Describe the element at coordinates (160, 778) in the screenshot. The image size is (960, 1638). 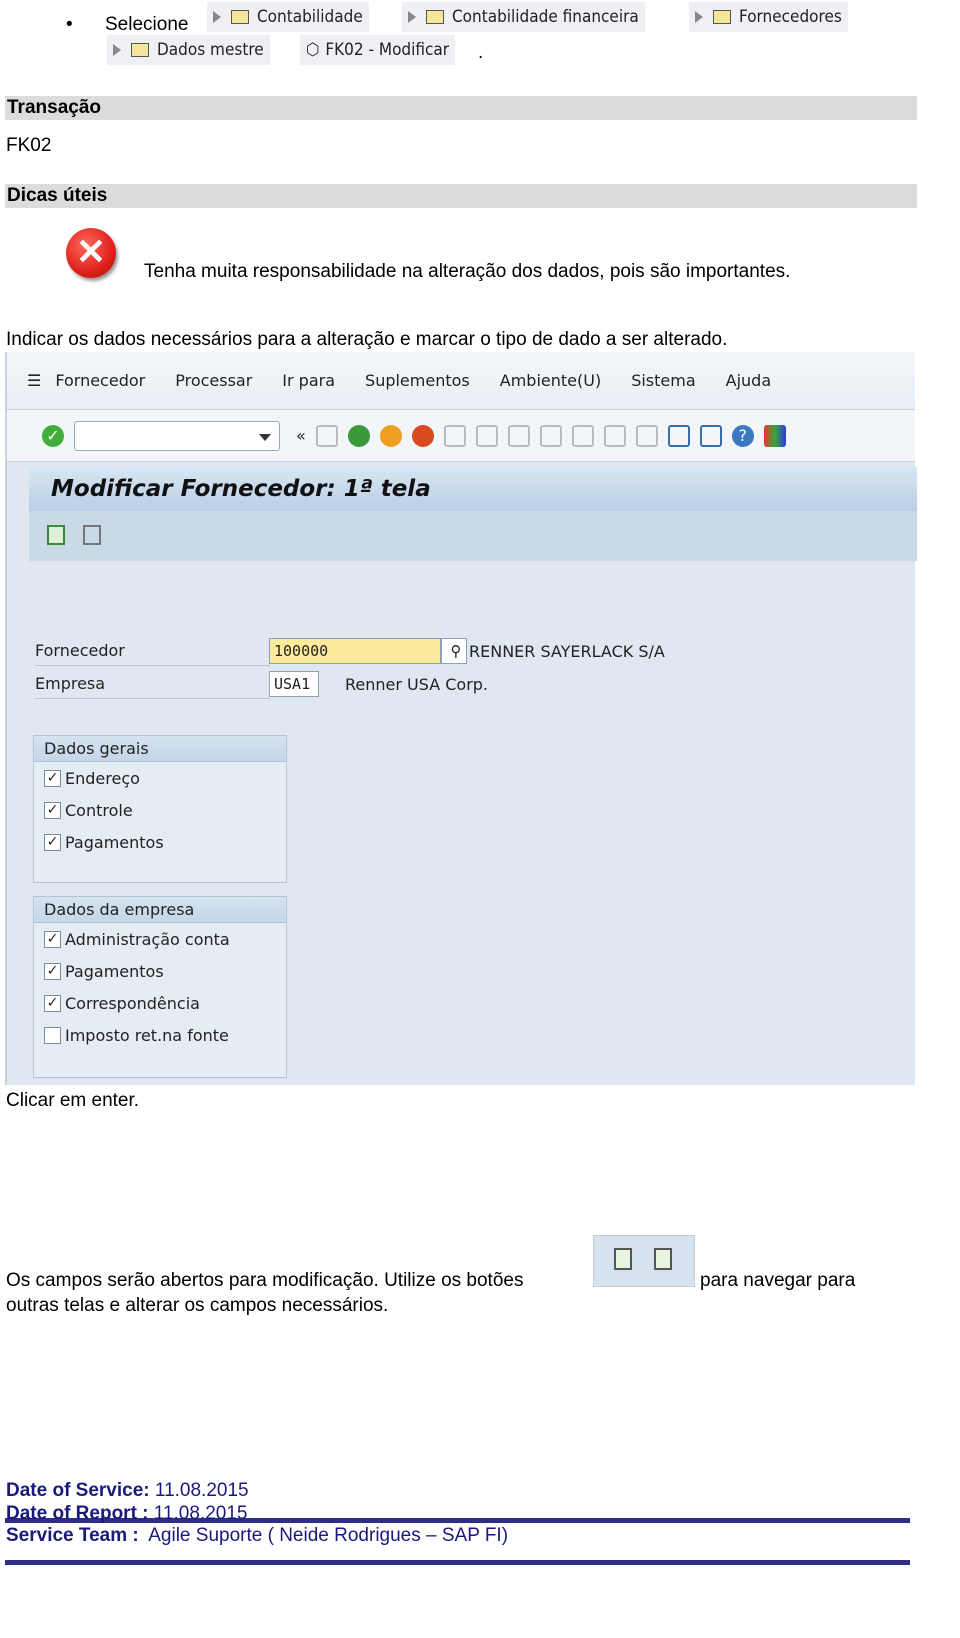
I see `checkbox-endereco: ✓ Endereço` at that location.